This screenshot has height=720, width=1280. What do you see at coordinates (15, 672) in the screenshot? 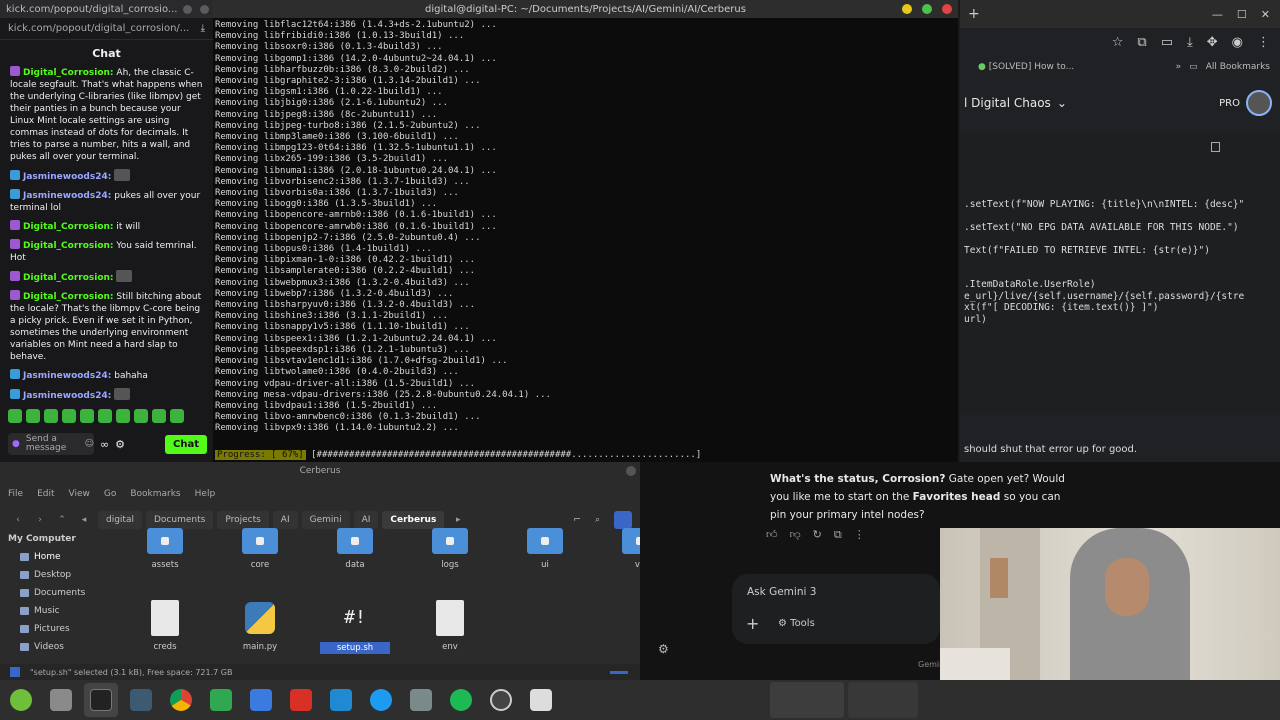
I see `sidebar-toggle-button` at bounding box center [15, 672].